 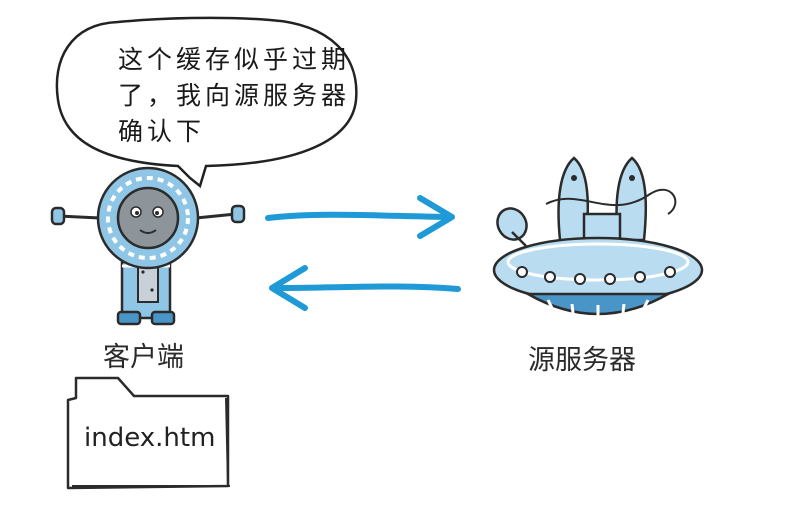 I want to click on server-ufo-icon, so click(x=598, y=240).